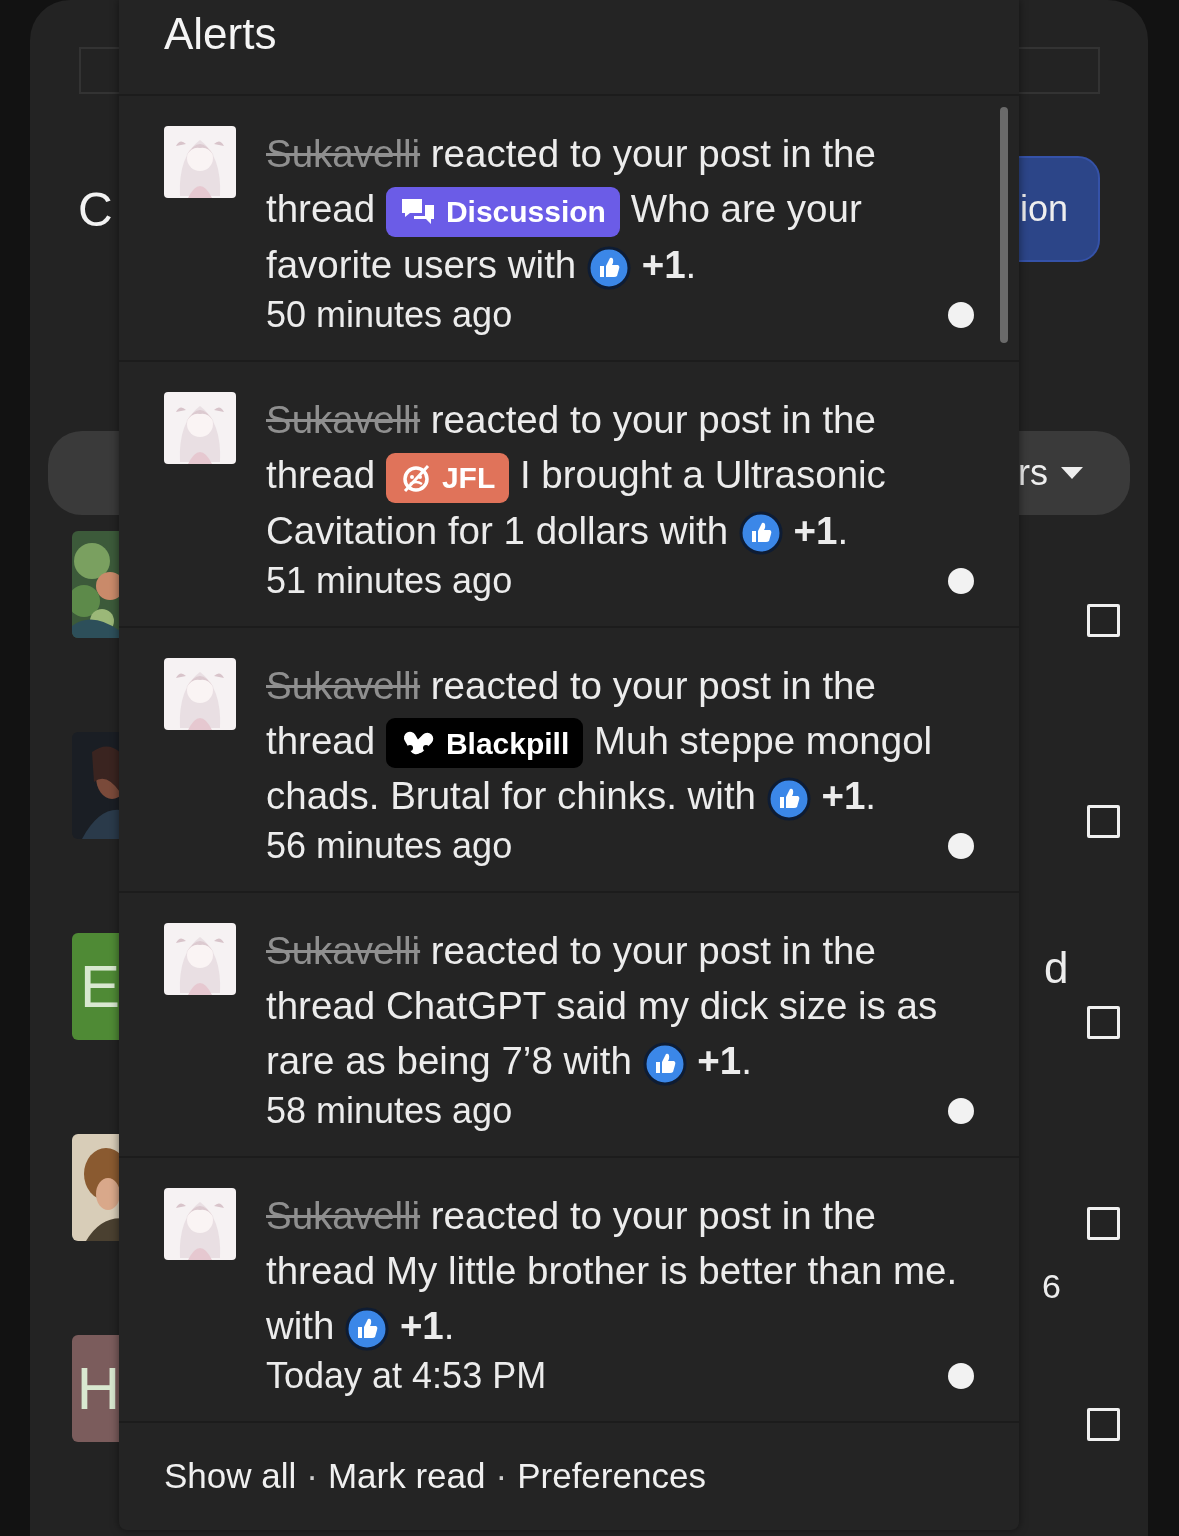  What do you see at coordinates (95, 209) in the screenshot?
I see `page-heading: C` at bounding box center [95, 209].